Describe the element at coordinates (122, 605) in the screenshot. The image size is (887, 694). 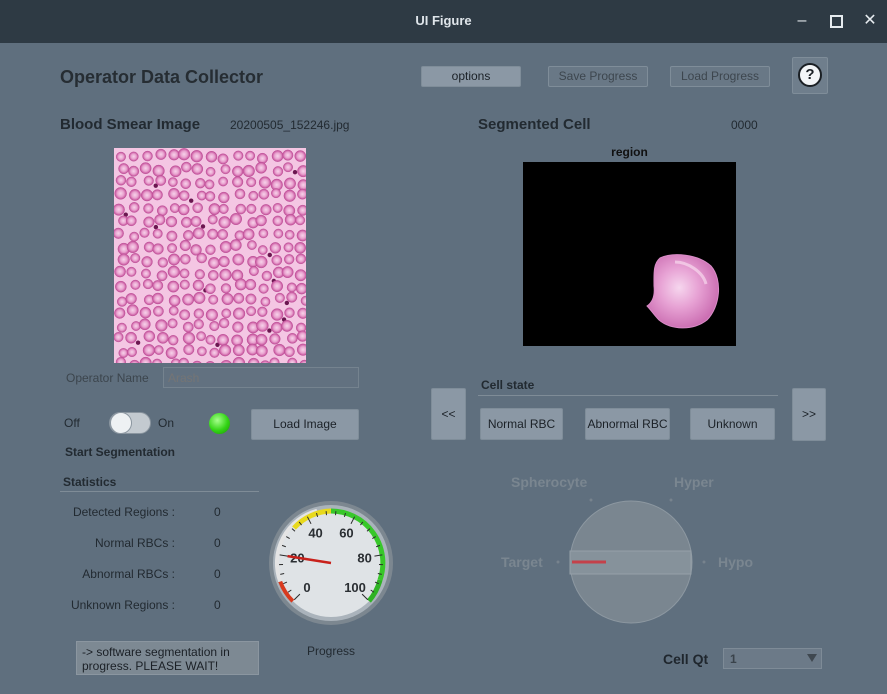
I see `stat-unknown-label: Unknown Regions :` at that location.